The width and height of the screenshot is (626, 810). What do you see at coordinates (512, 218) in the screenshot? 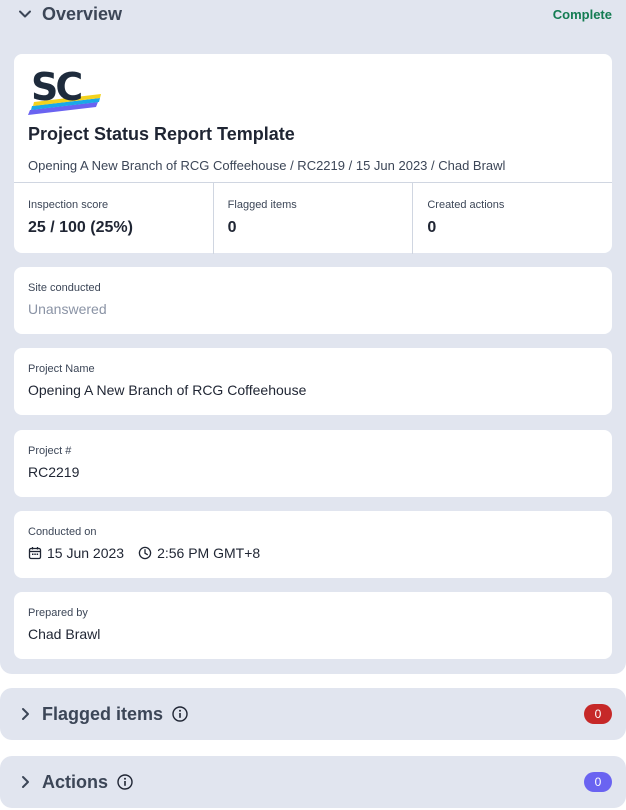
I see `stat-created-actions: Created actions 0` at bounding box center [512, 218].